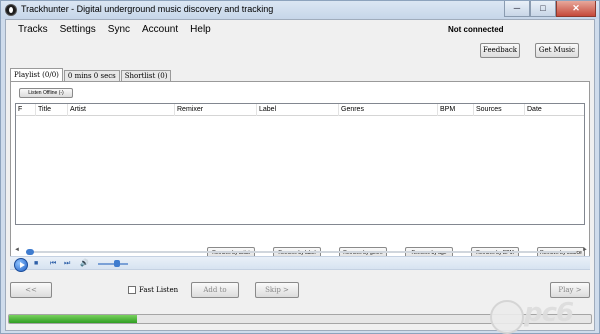 The width and height of the screenshot is (600, 334). What do you see at coordinates (499, 110) in the screenshot?
I see `column-header-sources: Sources` at bounding box center [499, 110].